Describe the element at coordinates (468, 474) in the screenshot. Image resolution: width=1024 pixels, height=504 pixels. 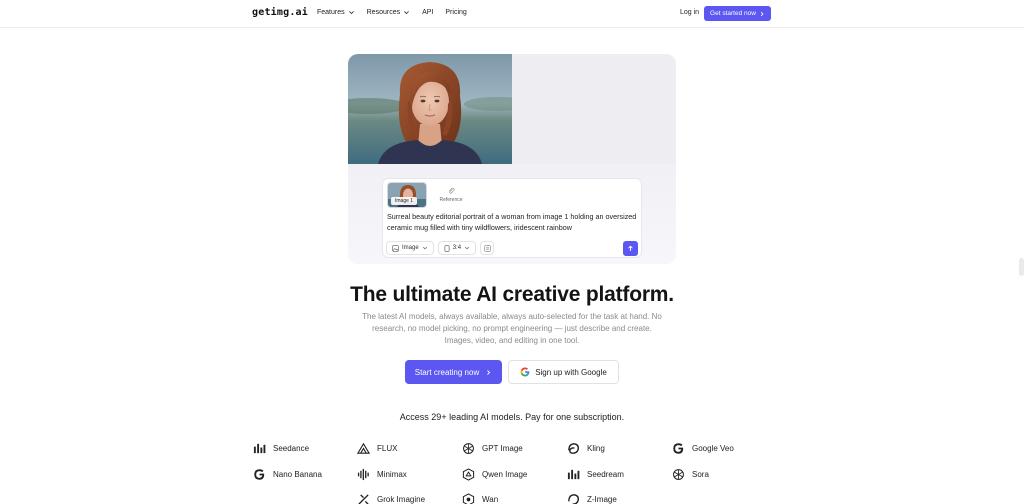
I see `qwen-icon` at that location.